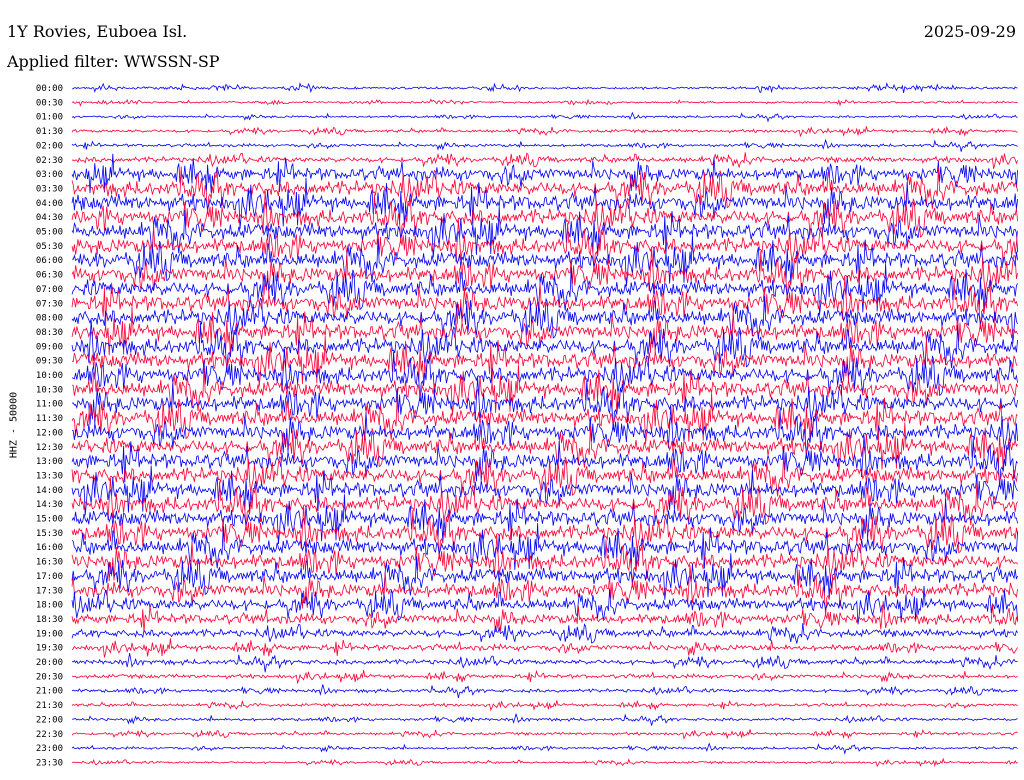 The image size is (1024, 780). Describe the element at coordinates (49, 663) in the screenshot. I see `time-tick-label: 20:00` at that location.